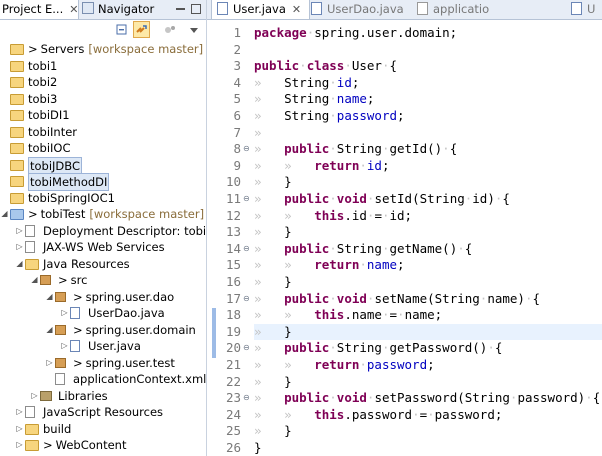 The width and height of the screenshot is (602, 456). What do you see at coordinates (103, 264) in the screenshot?
I see `tree-item: ◢ Java Resources` at bounding box center [103, 264].